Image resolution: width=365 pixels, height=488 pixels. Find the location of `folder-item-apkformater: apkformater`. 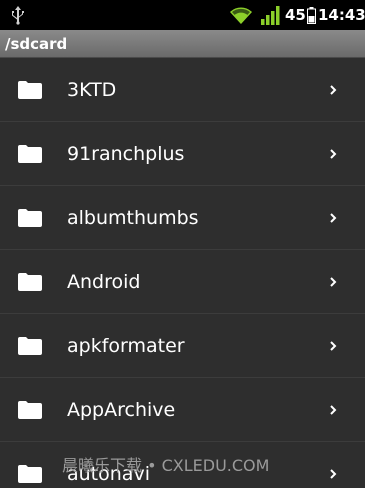

folder-item-apkformater: apkformater is located at coordinates (182, 346).